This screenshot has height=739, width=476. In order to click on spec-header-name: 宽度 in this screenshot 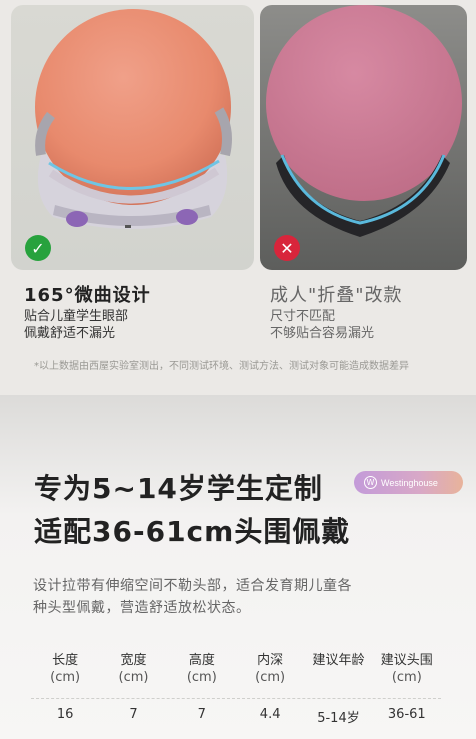, I will do `click(133, 660)`.